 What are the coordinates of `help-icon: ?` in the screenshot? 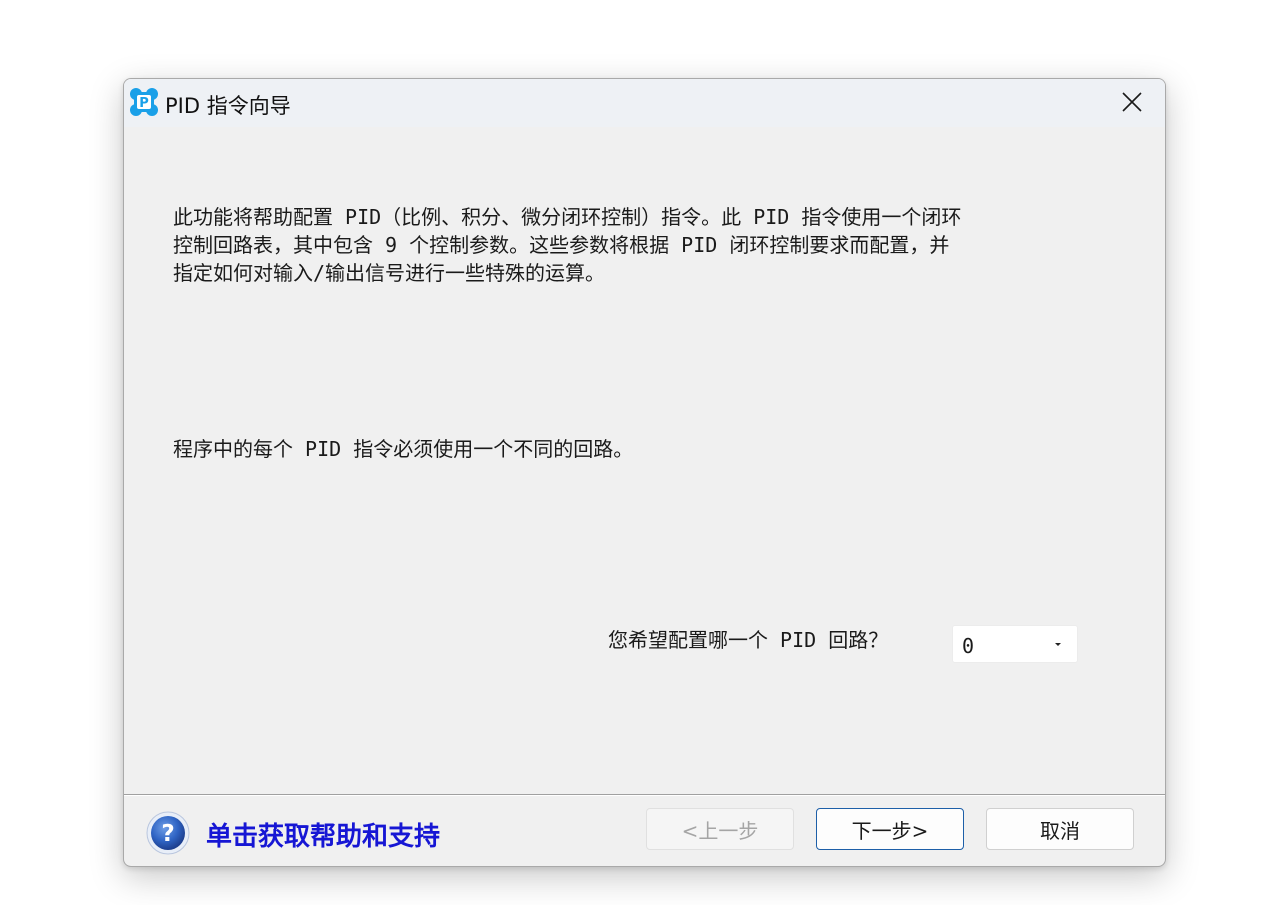 It's located at (168, 833).